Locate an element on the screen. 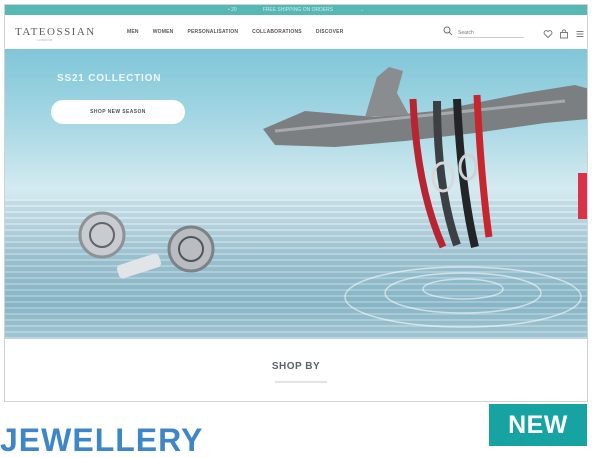  shop-new-season-button: SHOP NEW SEASON is located at coordinates (118, 112).